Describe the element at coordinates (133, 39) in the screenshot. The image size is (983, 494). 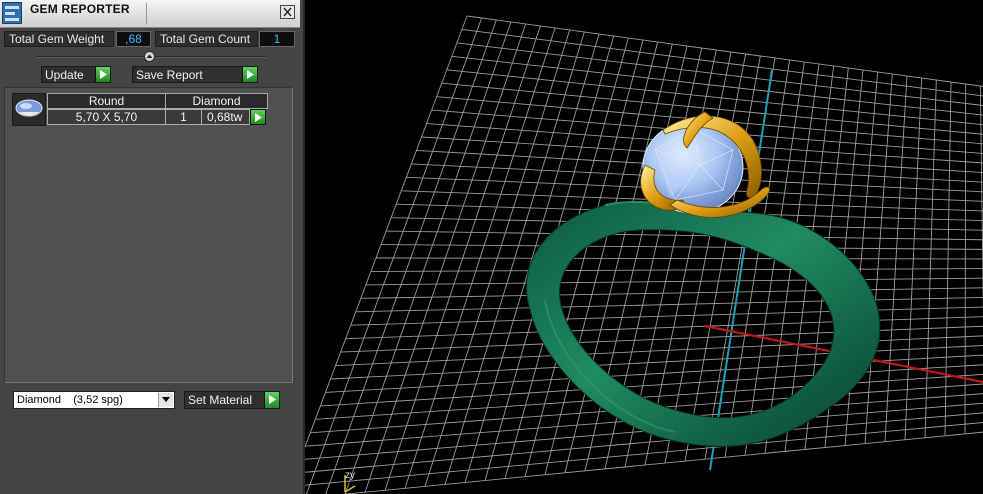
I see `total-weight-value: ,68` at that location.